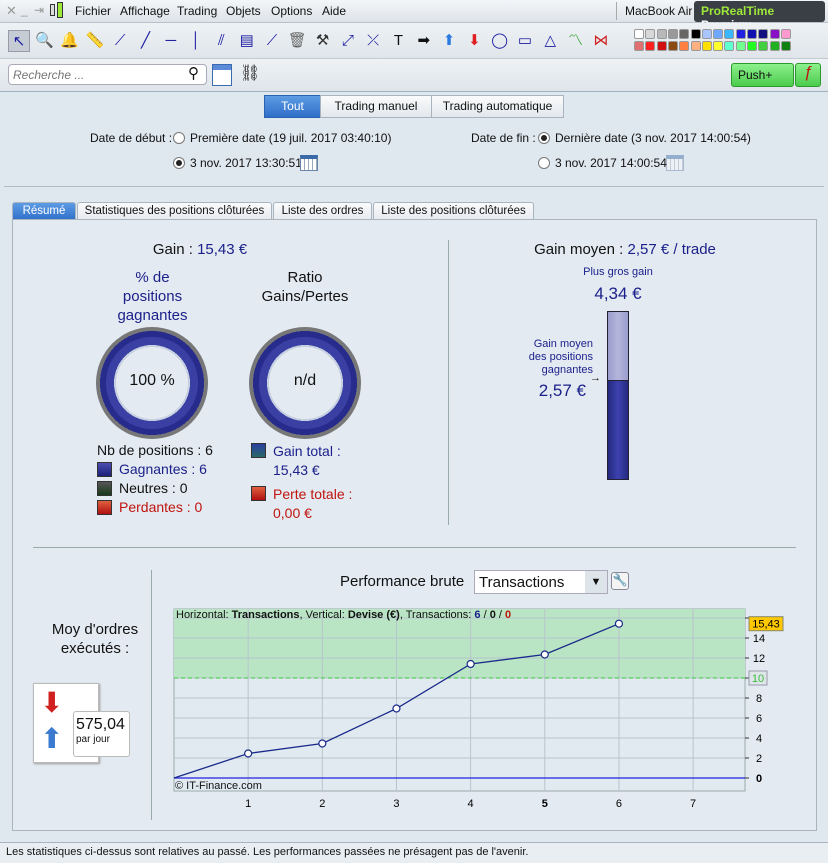 This screenshot has height=863, width=828. I want to click on tab-statistiques: Statistiques des positions clôturées, so click(174, 211).